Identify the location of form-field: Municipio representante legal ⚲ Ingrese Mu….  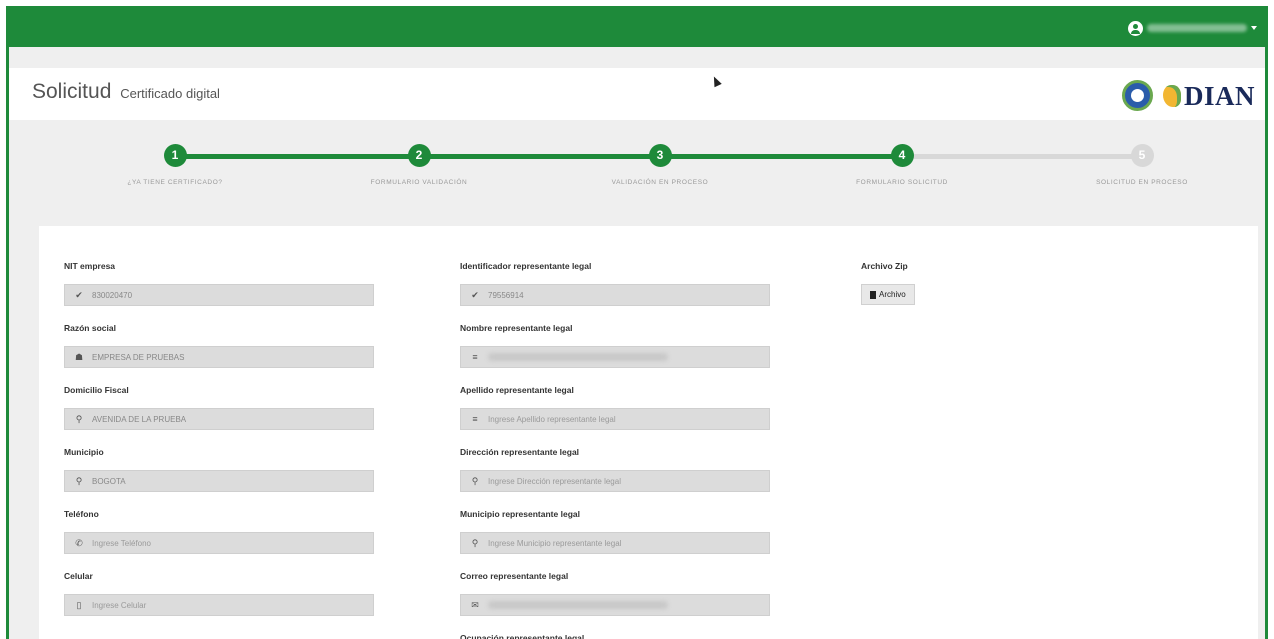
(615, 531).